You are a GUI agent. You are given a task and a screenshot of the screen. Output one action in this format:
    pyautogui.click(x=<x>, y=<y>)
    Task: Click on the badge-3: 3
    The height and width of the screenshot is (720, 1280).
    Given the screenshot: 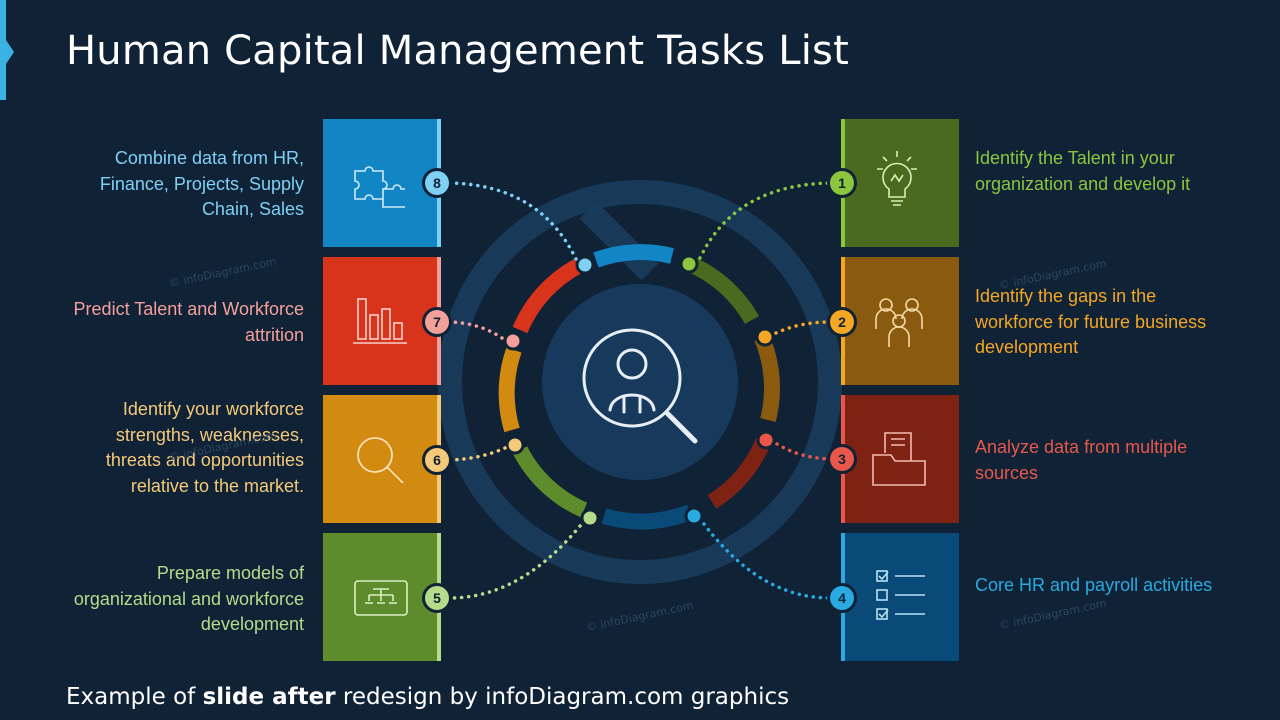 What is the action you would take?
    pyautogui.click(x=842, y=459)
    